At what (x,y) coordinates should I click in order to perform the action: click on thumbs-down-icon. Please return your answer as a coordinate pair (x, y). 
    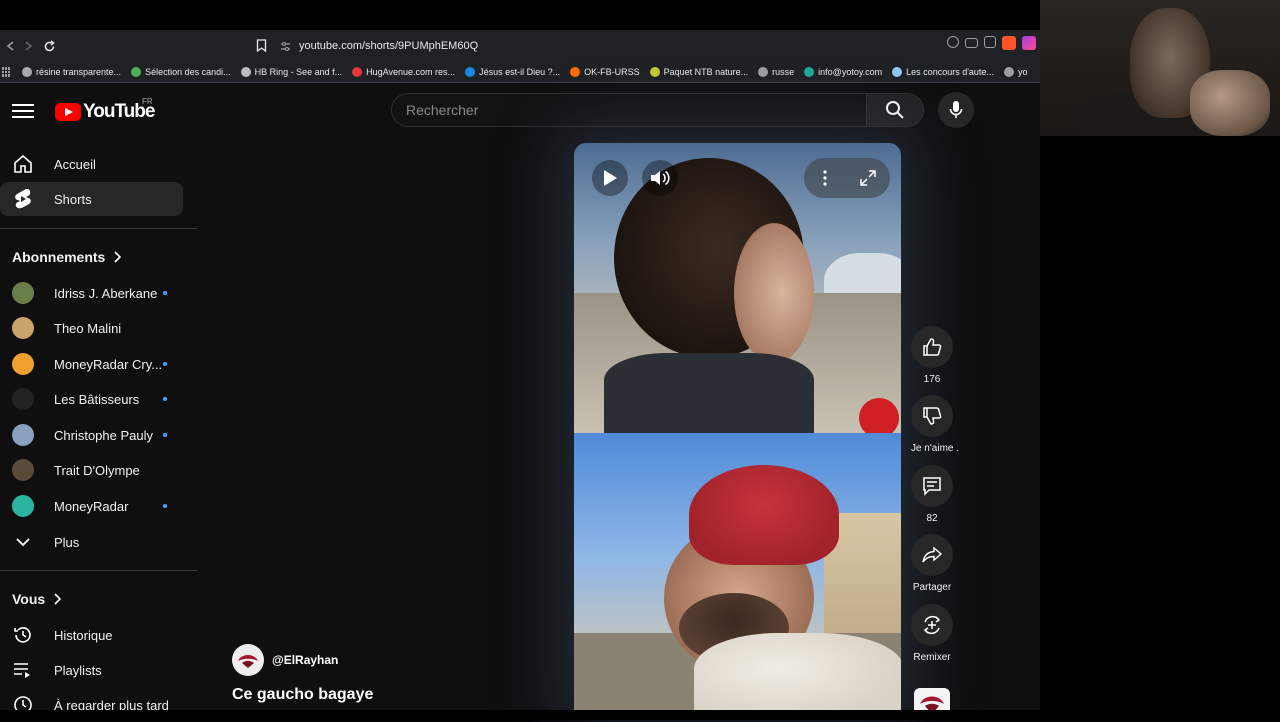
    Looking at the image, I should click on (932, 416).